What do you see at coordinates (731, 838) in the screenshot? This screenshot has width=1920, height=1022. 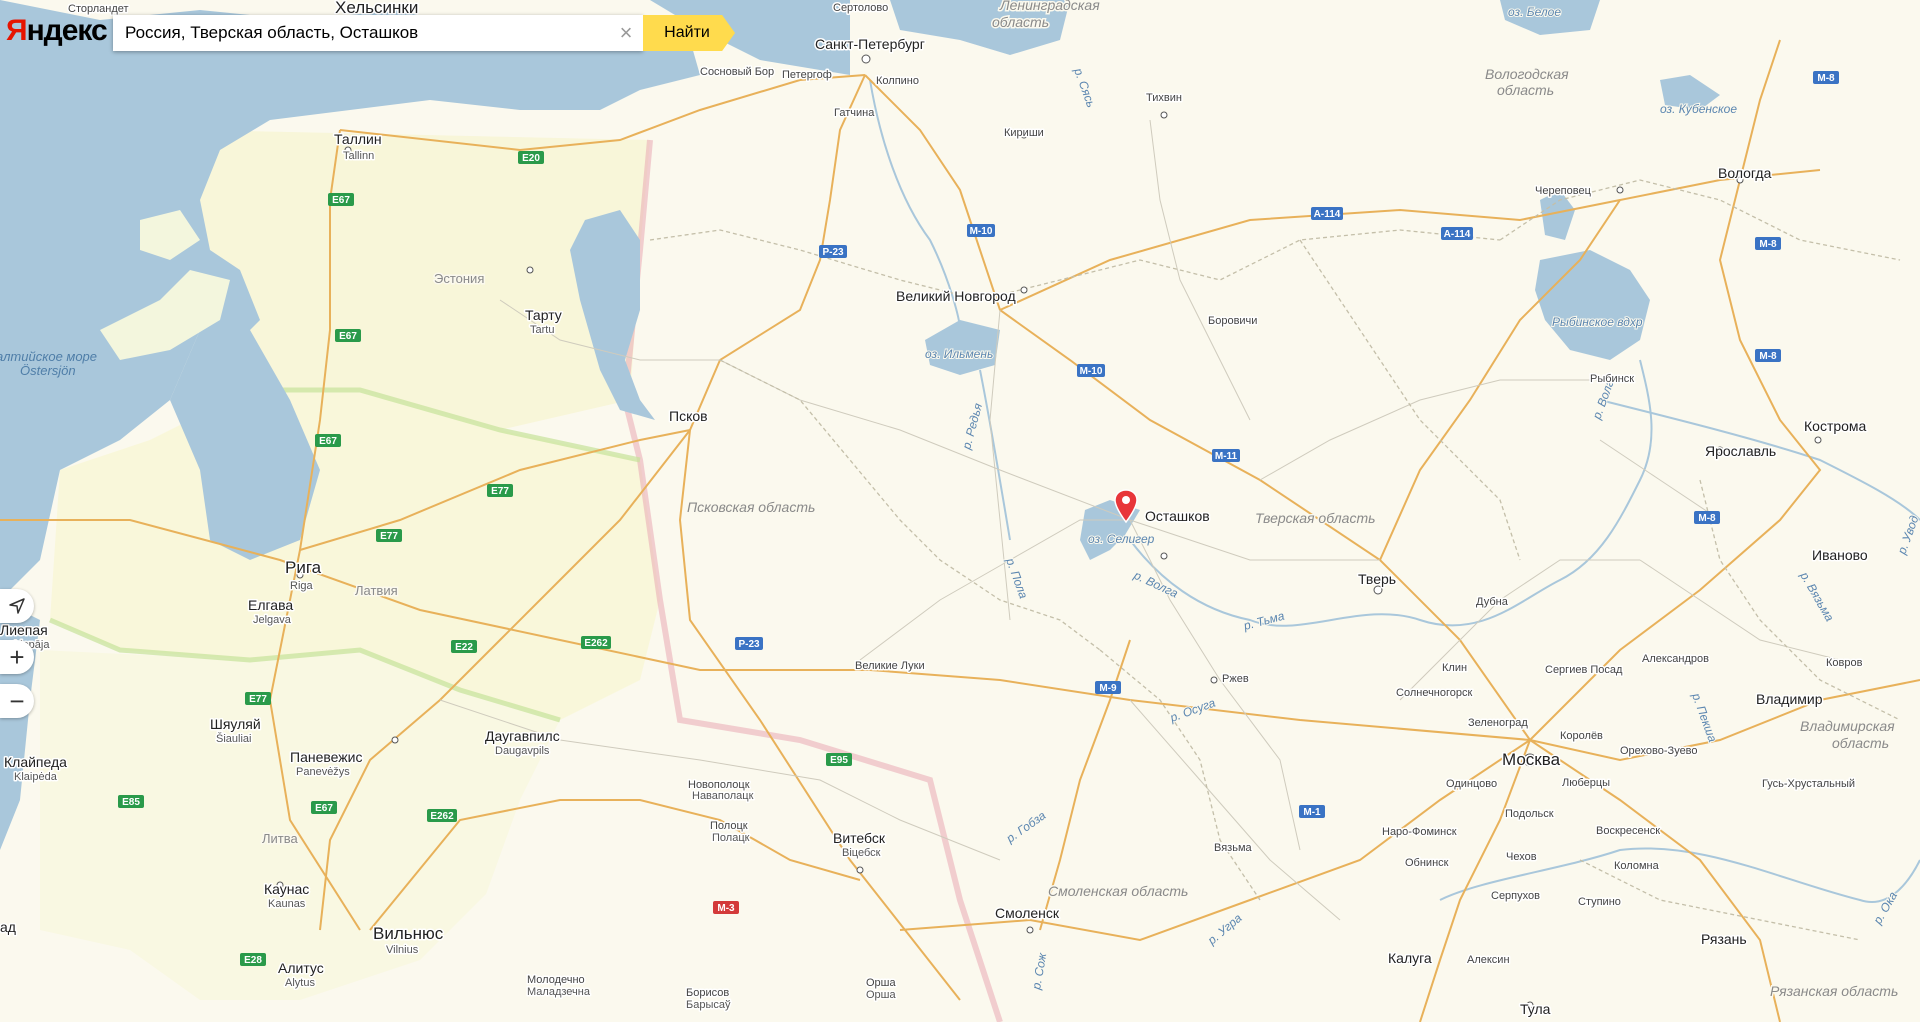 I see `city-polotsk-local: Полацк` at bounding box center [731, 838].